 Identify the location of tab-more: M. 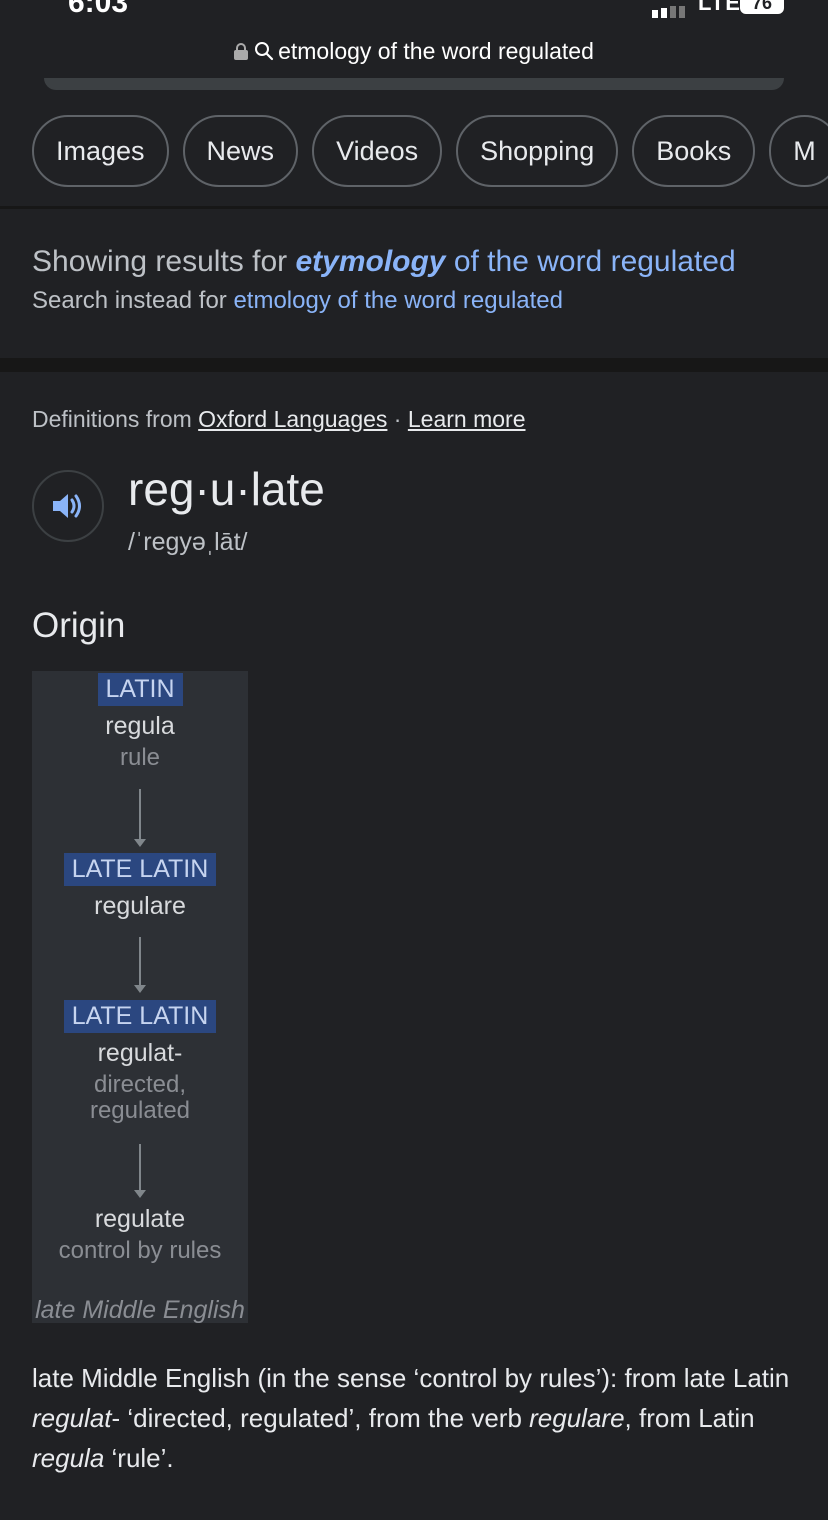
(798, 151).